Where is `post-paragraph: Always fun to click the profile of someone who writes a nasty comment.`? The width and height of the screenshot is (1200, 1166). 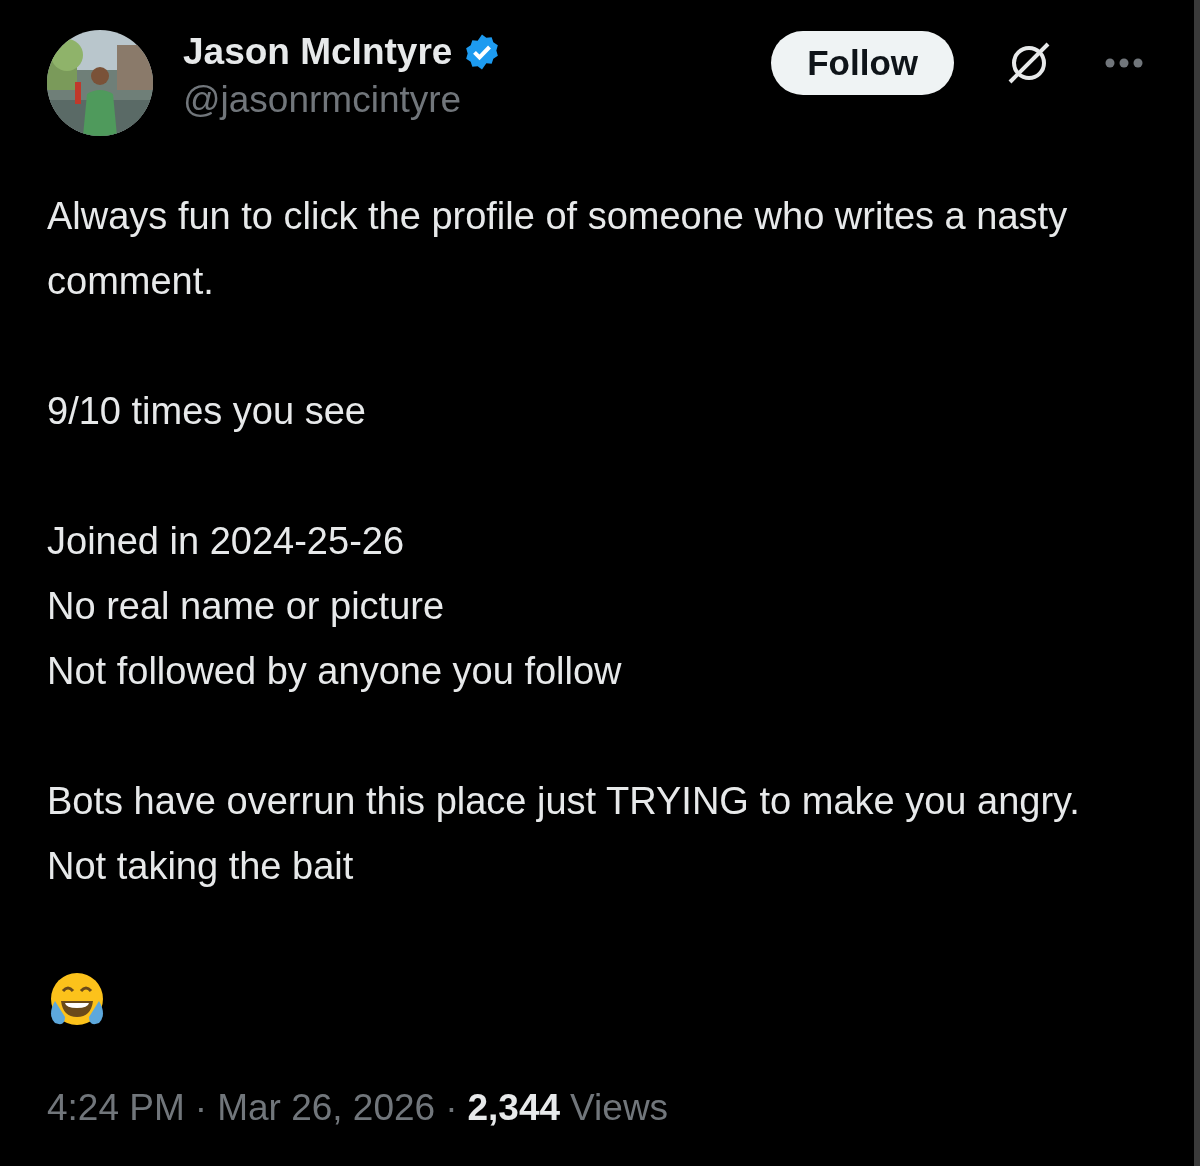
post-paragraph: Always fun to click the profile of someone who writes a nasty comment. is located at coordinates (558, 249).